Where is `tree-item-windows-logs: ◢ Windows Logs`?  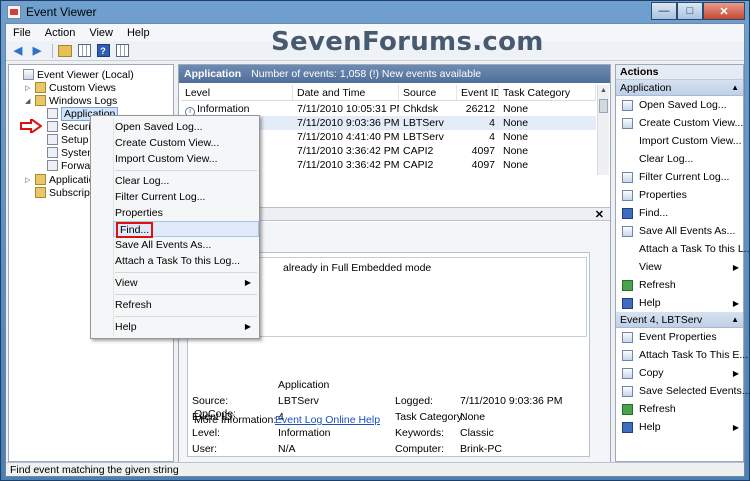
tree-item-windows-logs: ◢ Windows Logs is located at coordinates (71, 100).